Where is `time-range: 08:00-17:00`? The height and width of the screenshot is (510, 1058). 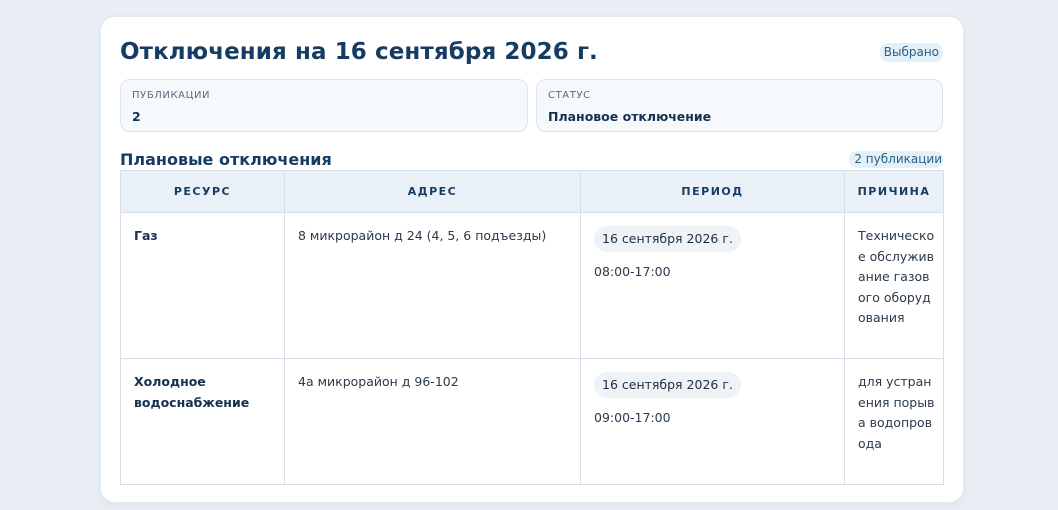 time-range: 08:00-17:00 is located at coordinates (632, 271).